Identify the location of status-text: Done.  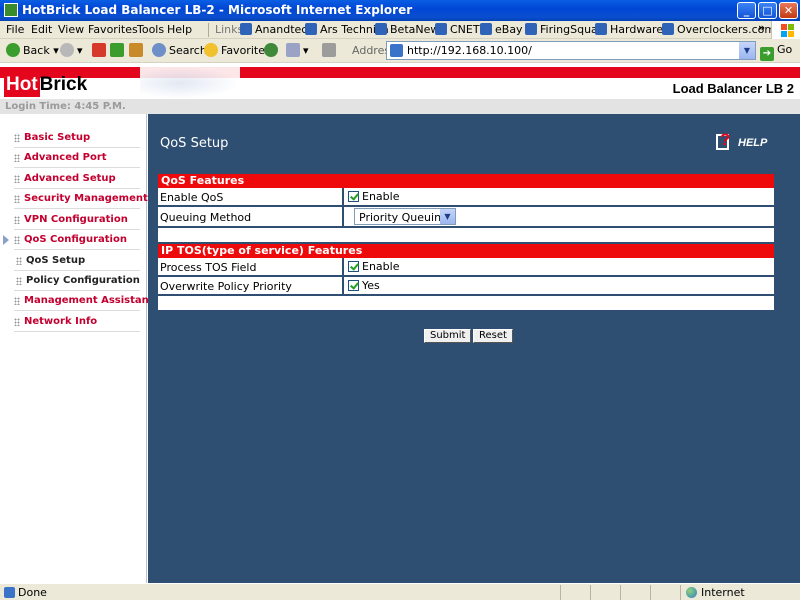
(32, 592).